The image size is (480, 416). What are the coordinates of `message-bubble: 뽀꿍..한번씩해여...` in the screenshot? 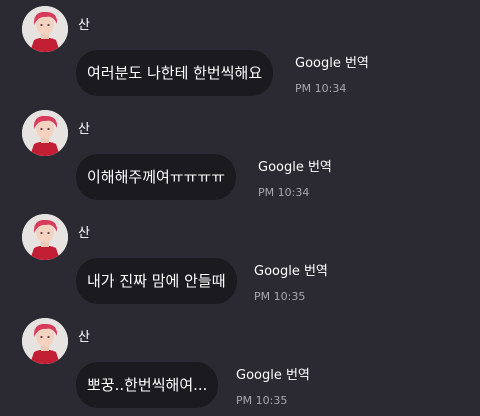 It's located at (147, 385).